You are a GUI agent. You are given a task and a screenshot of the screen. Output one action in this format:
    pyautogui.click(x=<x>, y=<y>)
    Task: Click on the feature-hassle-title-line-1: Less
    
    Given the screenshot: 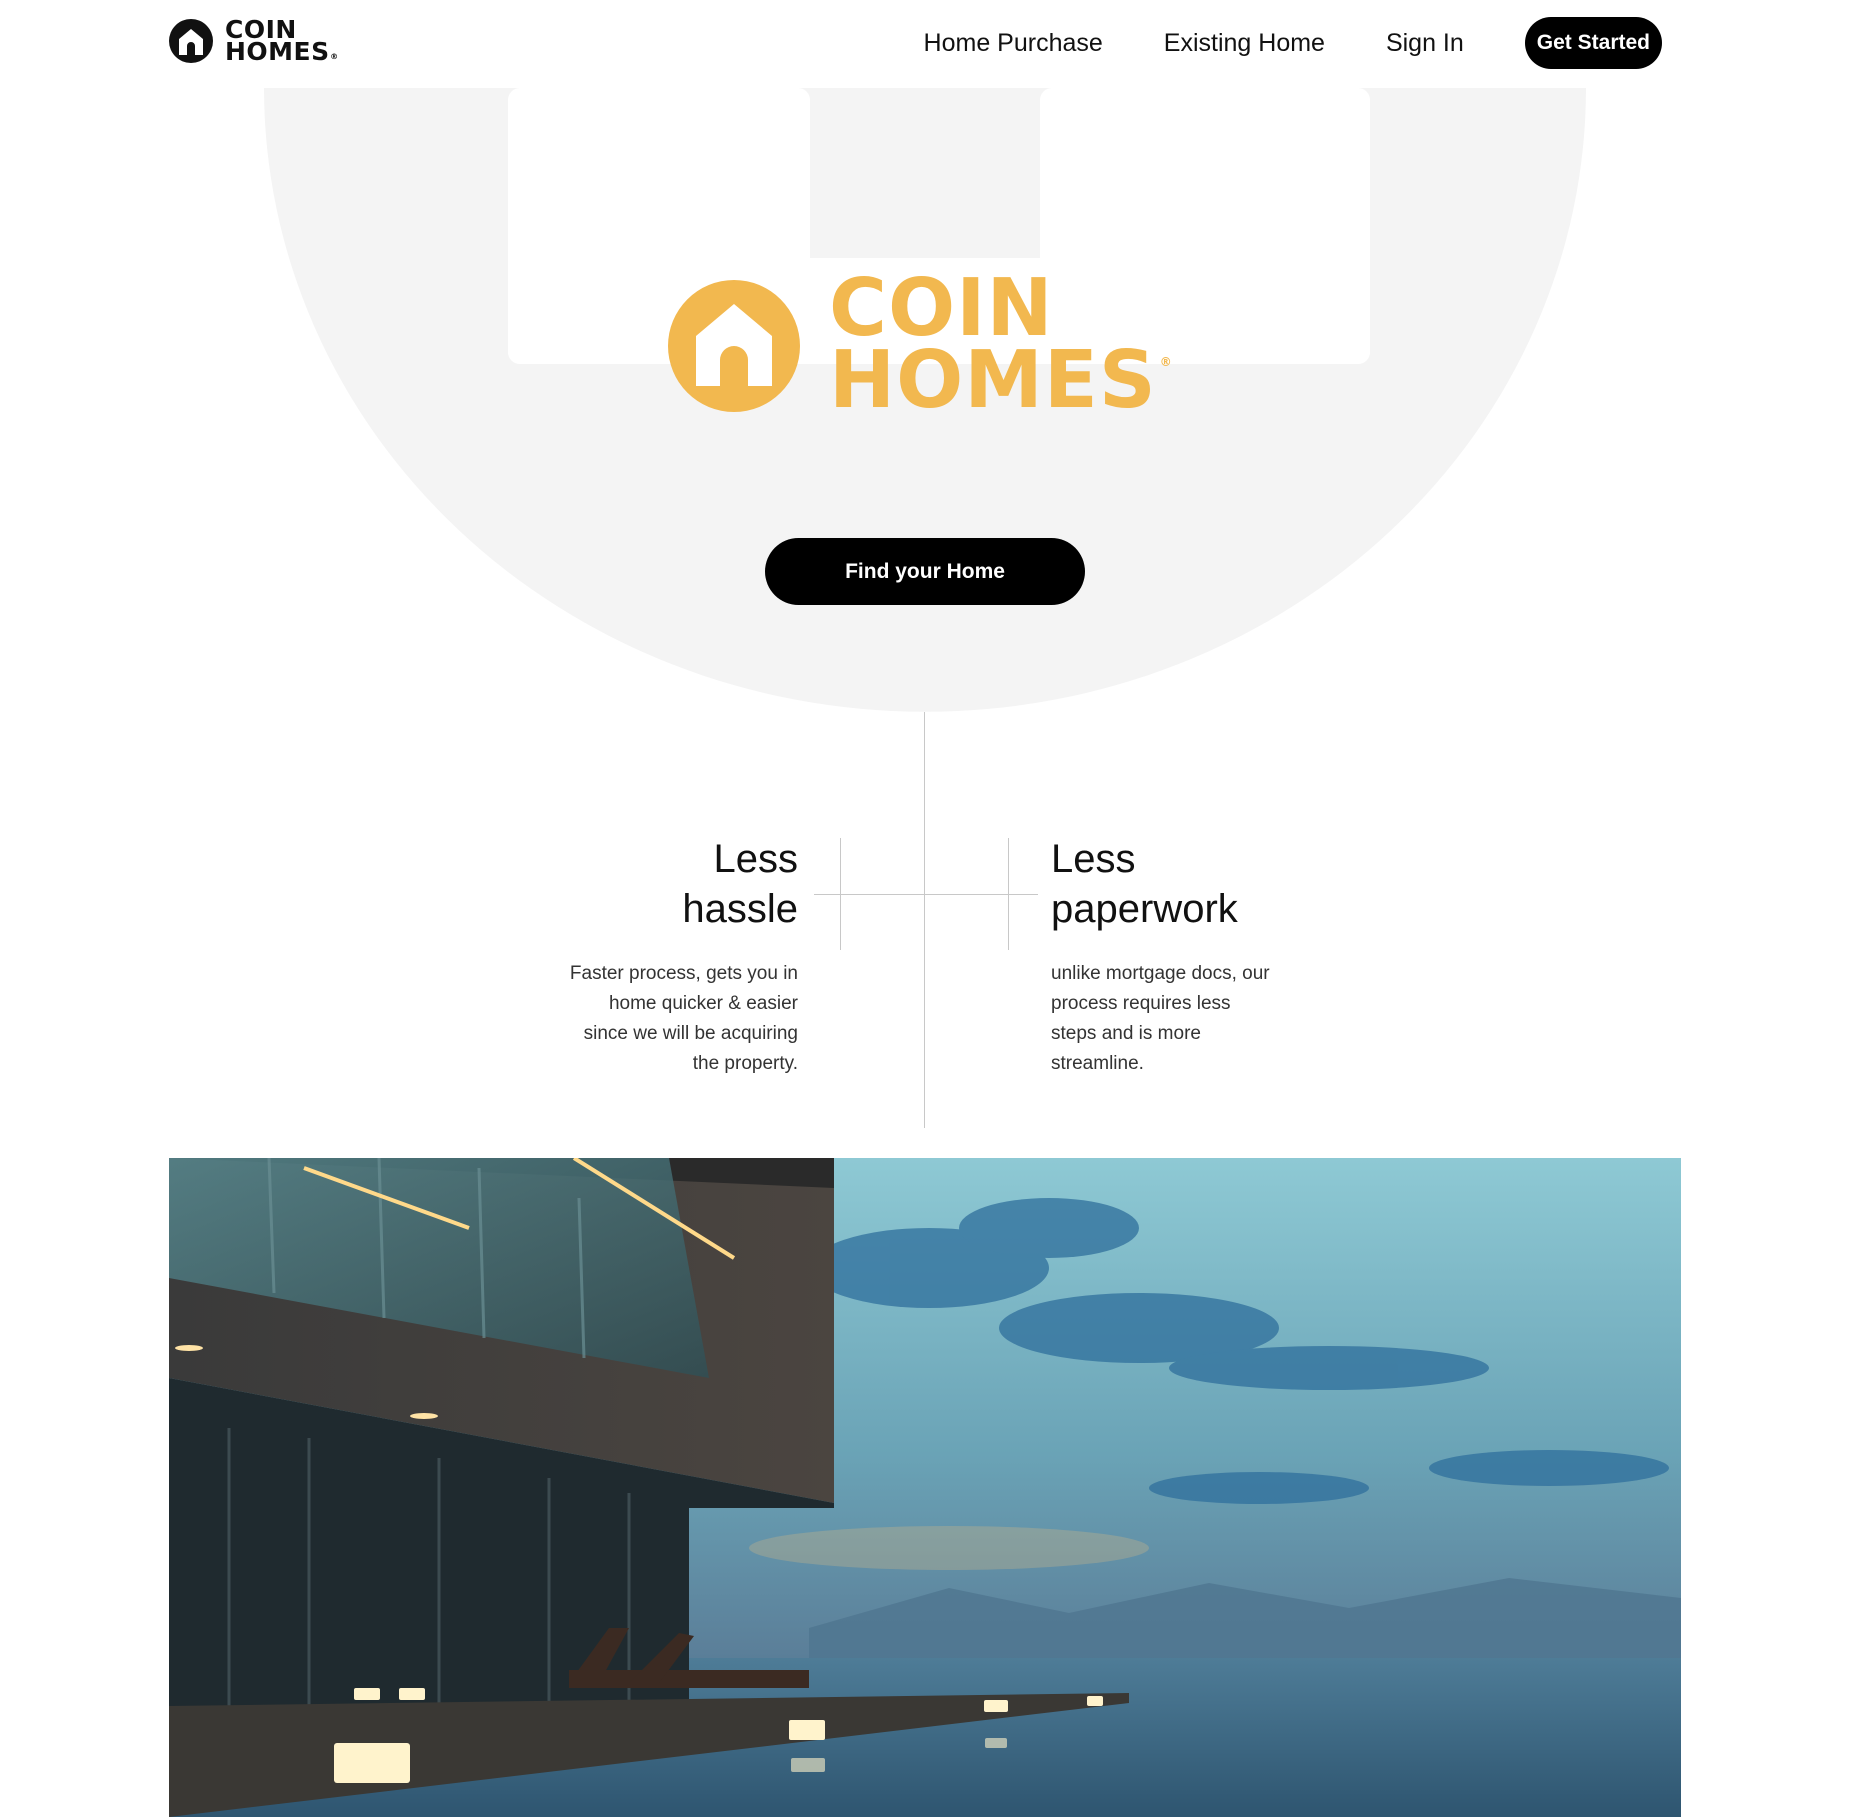 What is the action you would take?
    pyautogui.click(x=756, y=859)
    